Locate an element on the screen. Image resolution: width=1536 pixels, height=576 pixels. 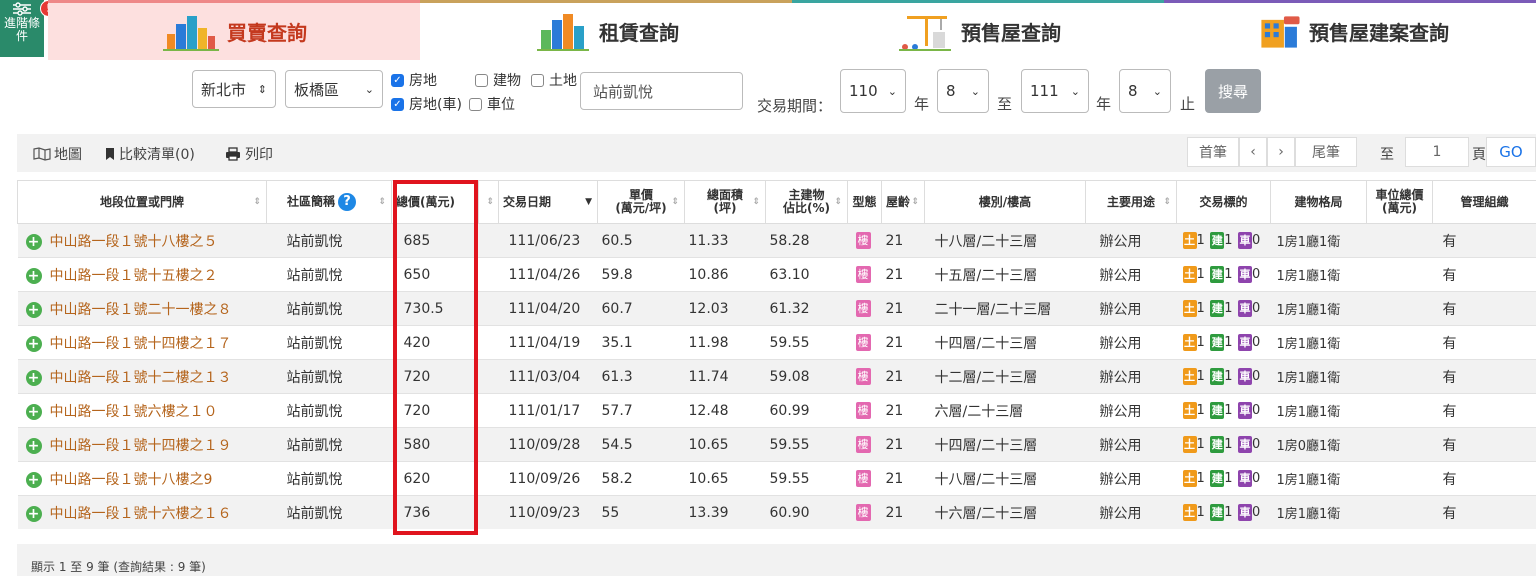
cell-address: + 中山路一段１號十二樓之１３ is located at coordinates (142, 376).